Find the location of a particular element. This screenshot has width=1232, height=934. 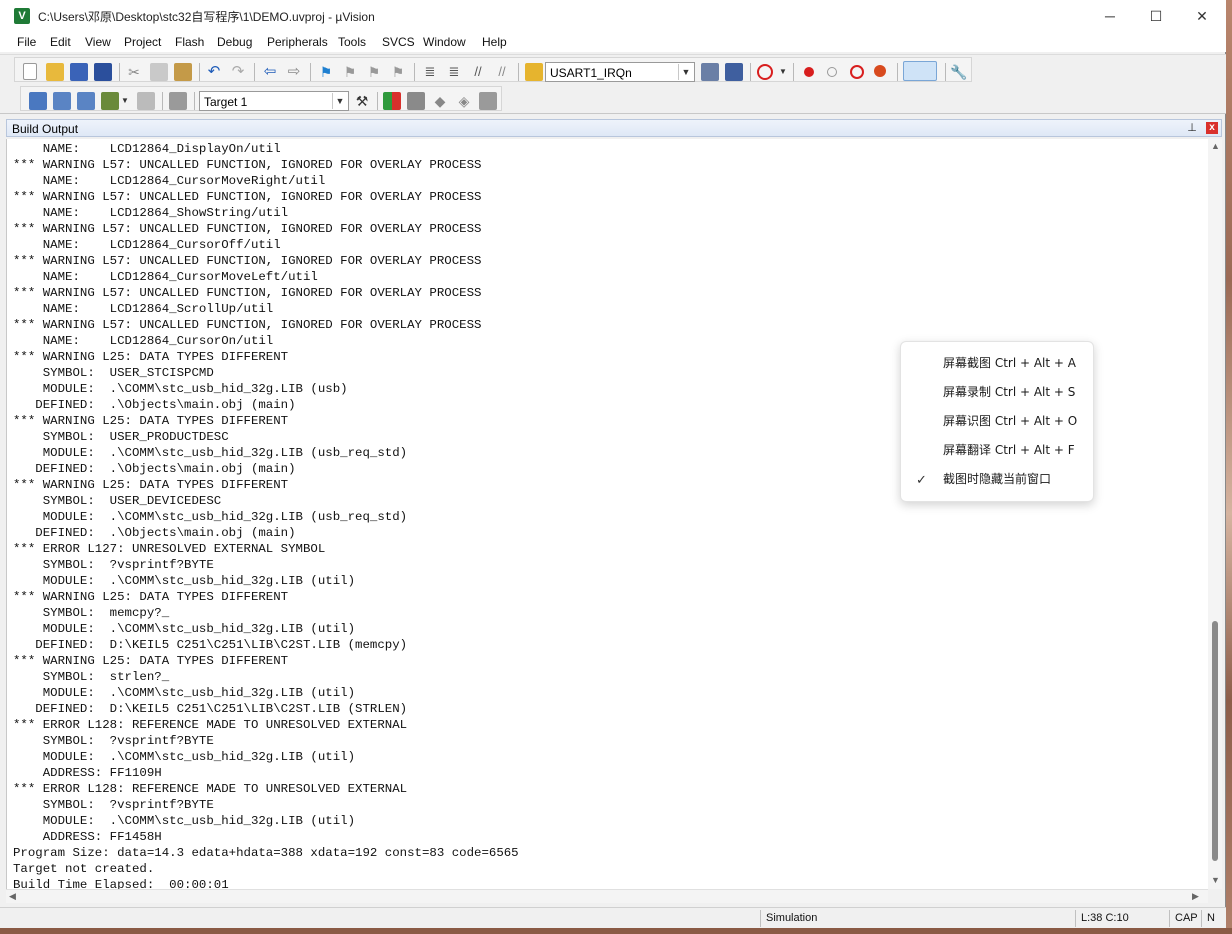

menu-window: Window is located at coordinates (444, 42).